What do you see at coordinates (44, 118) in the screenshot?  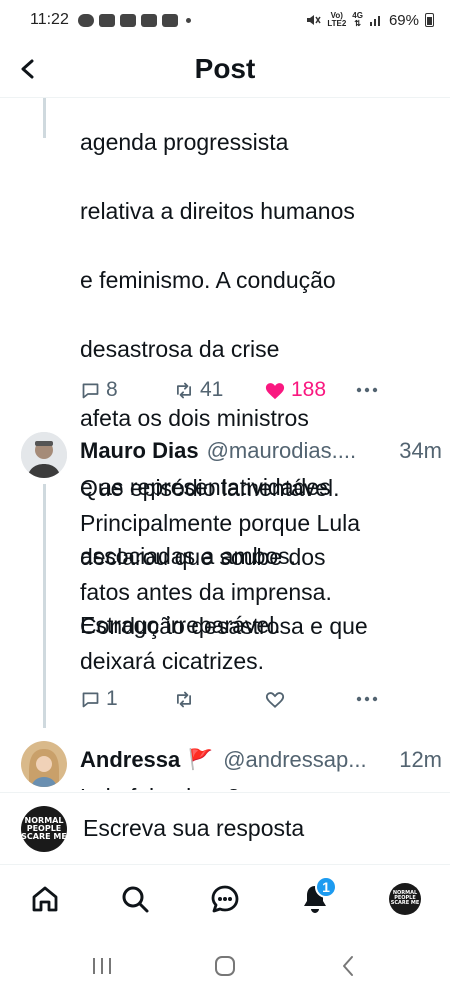 I see `thread-line-top` at bounding box center [44, 118].